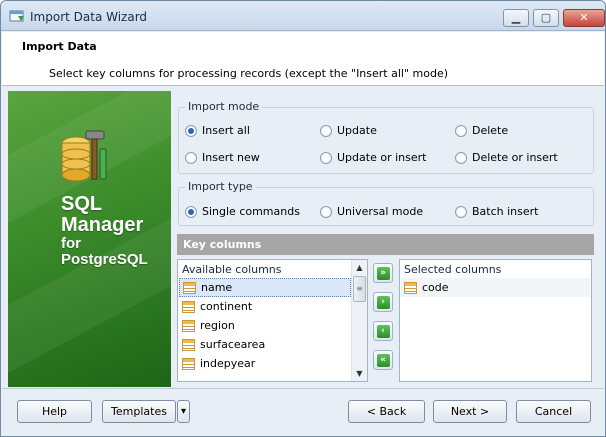 This screenshot has width=606, height=437. What do you see at coordinates (232, 269) in the screenshot?
I see `available-columns-header: Available columns` at bounding box center [232, 269].